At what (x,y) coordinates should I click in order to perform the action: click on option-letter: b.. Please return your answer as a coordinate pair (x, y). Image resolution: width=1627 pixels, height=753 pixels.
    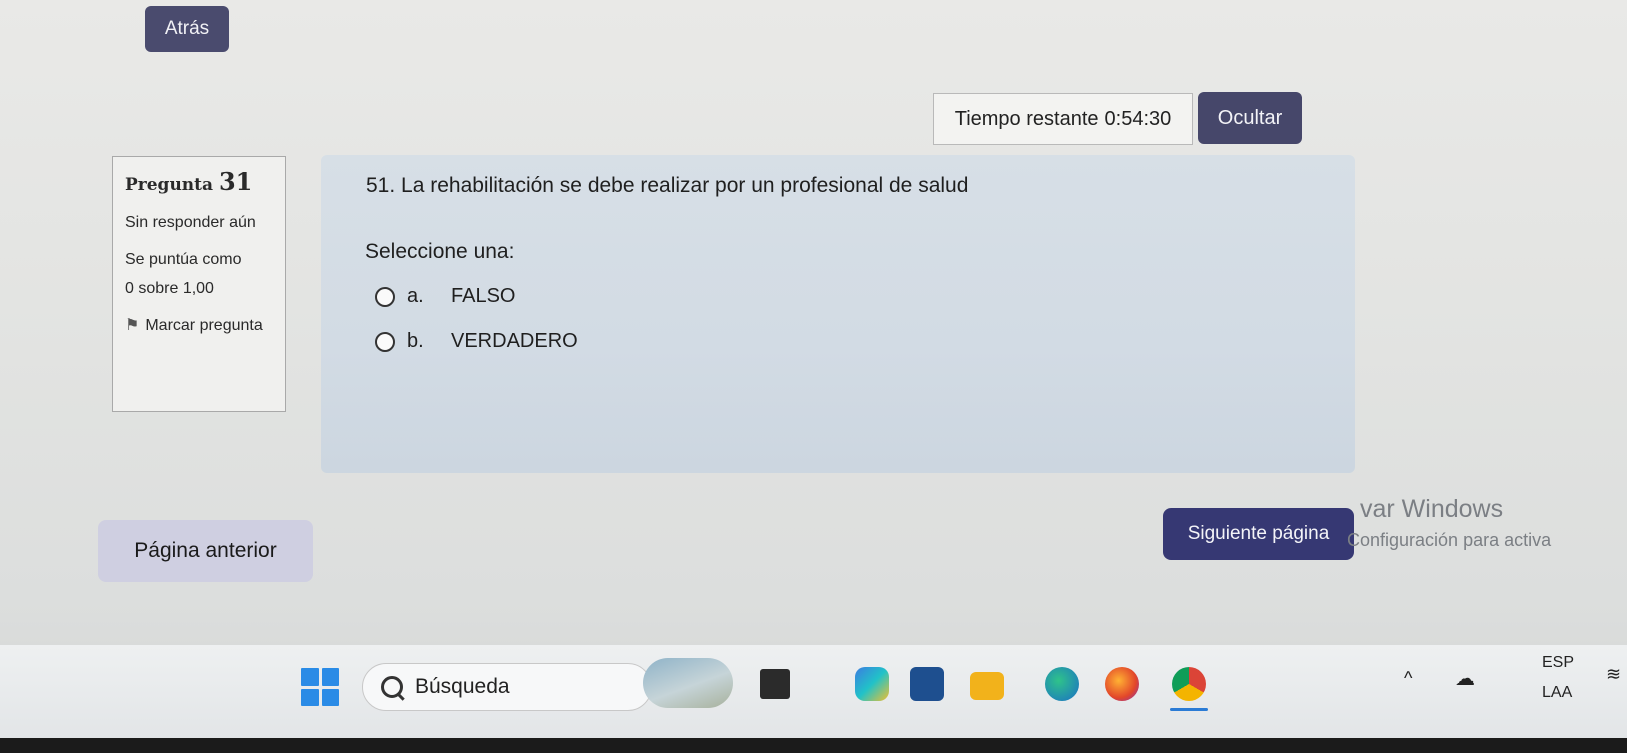
    Looking at the image, I should click on (415, 341).